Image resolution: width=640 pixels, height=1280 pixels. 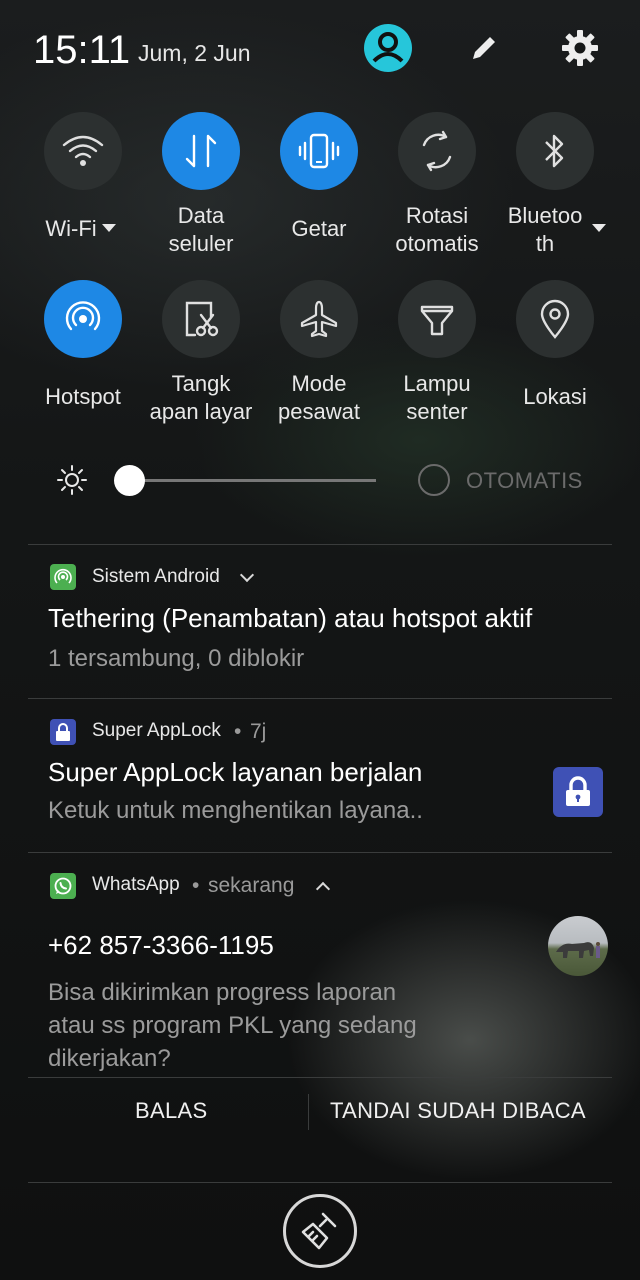 I want to click on action-separator, so click(x=308, y=1112).